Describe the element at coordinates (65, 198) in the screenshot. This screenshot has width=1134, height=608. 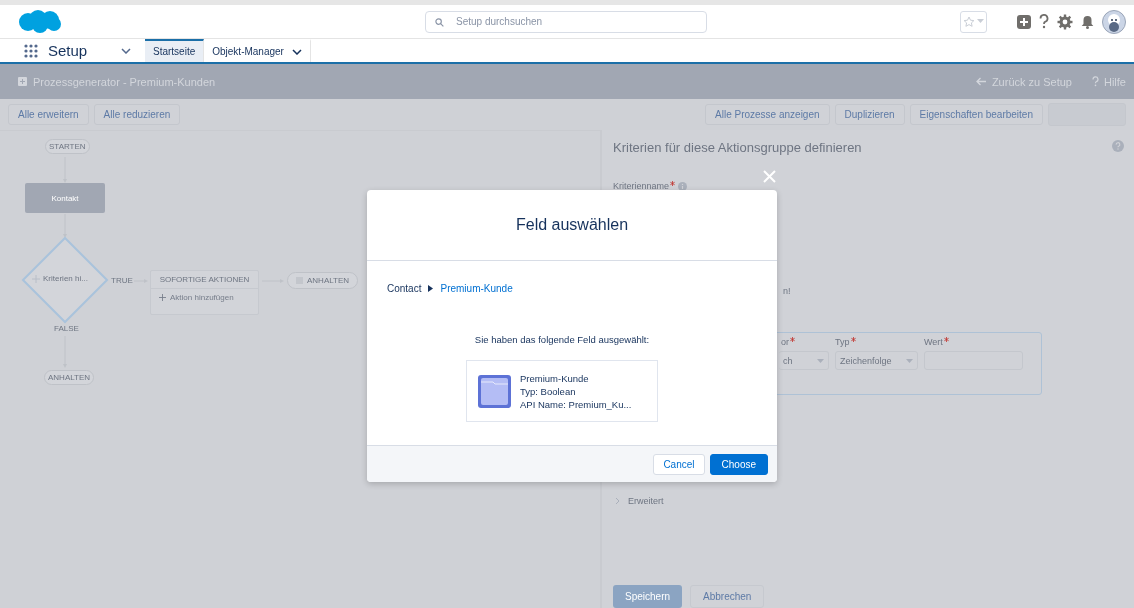
I see `object-node: Kontakt` at that location.